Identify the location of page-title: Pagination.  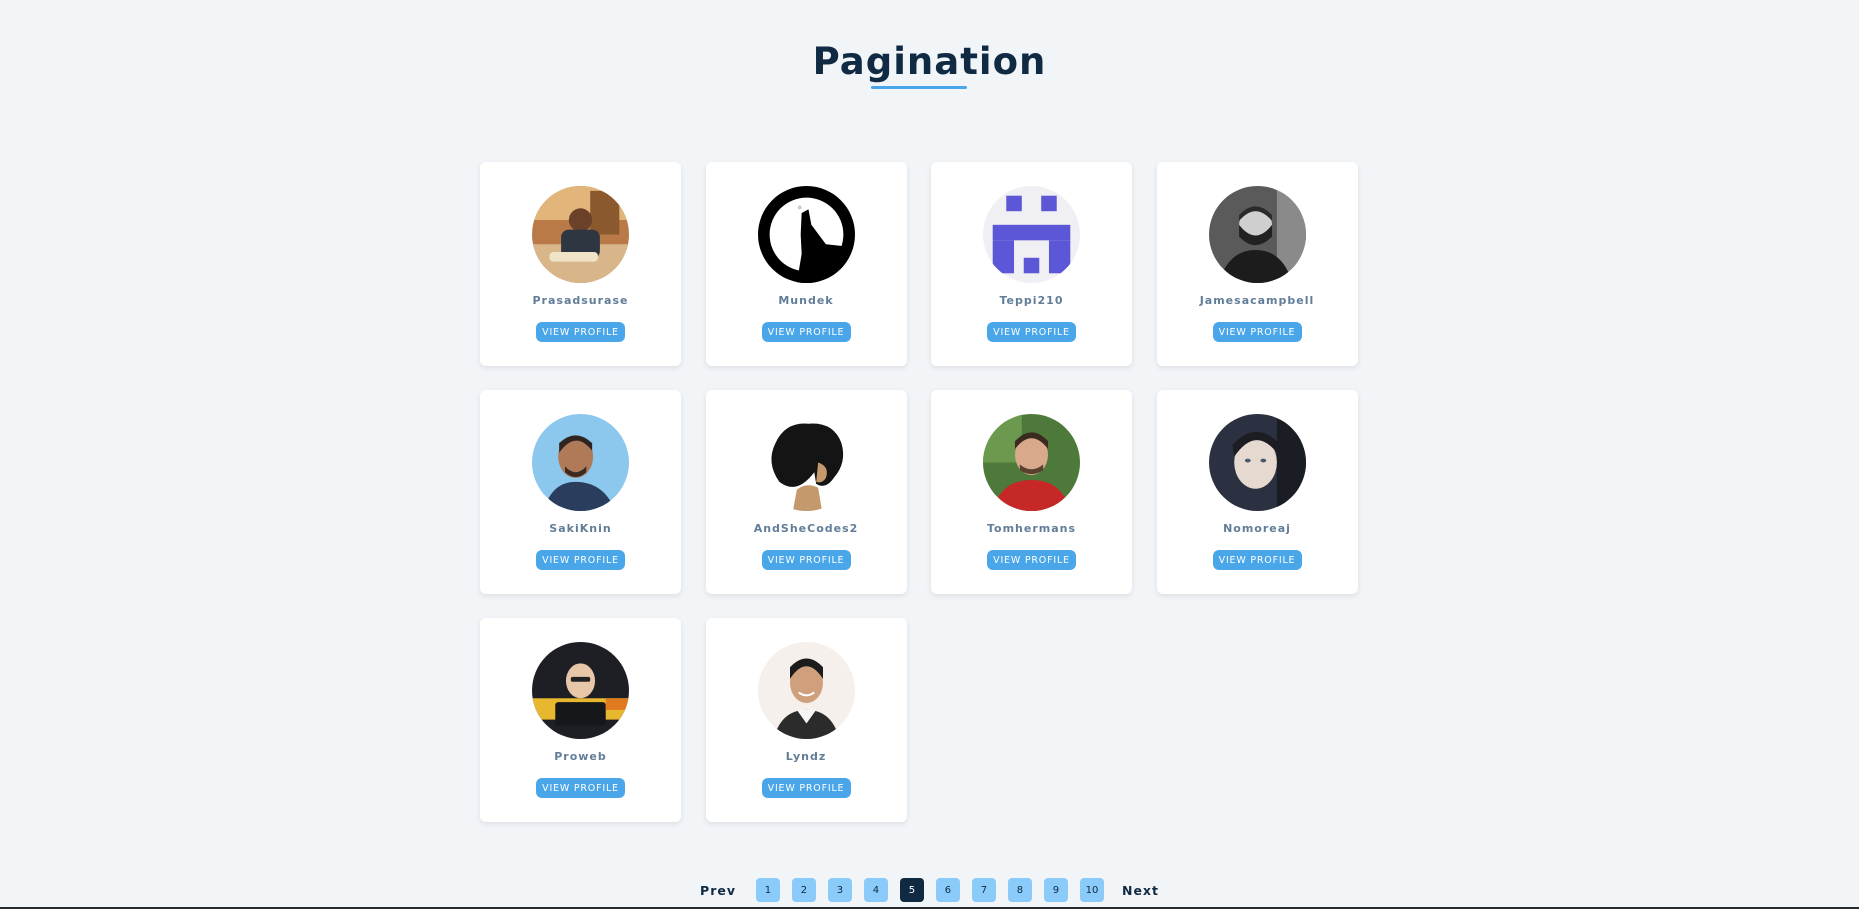
(929, 61).